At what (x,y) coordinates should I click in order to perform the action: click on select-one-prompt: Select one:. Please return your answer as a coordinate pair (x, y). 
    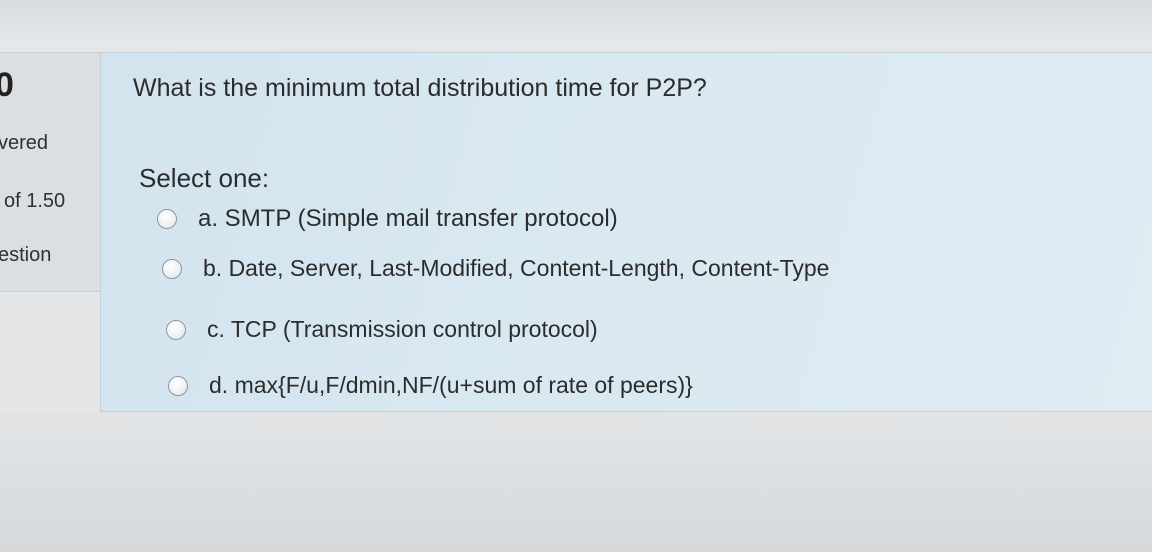
    Looking at the image, I should click on (204, 178).